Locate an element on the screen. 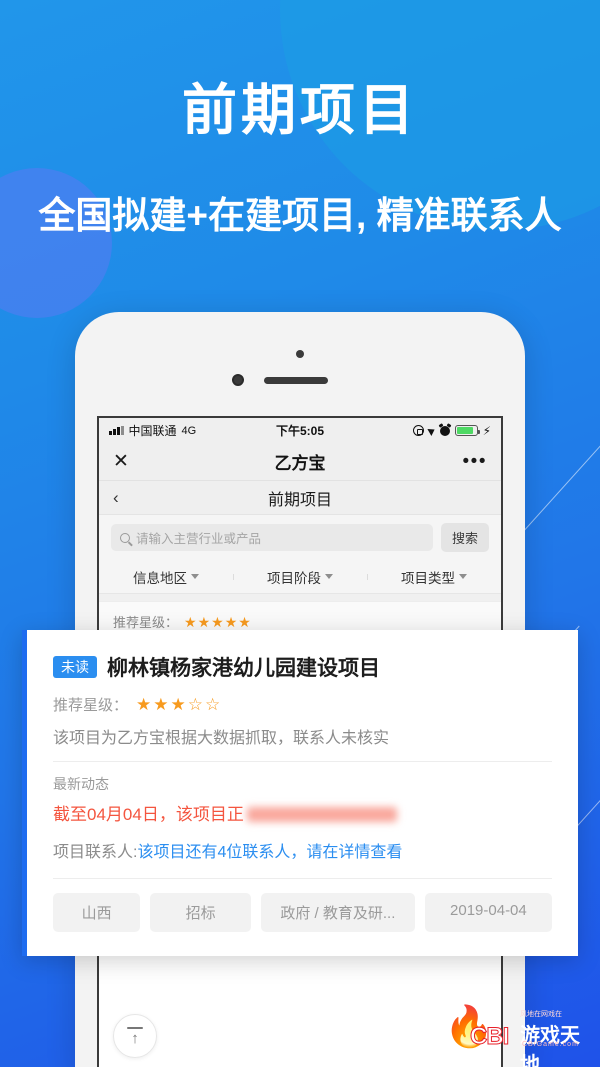 Image resolution: width=600 pixels, height=1067 pixels. contact-row: 项目联系人:该项目还有4位联系人，请在详情查看 is located at coordinates (302, 850).